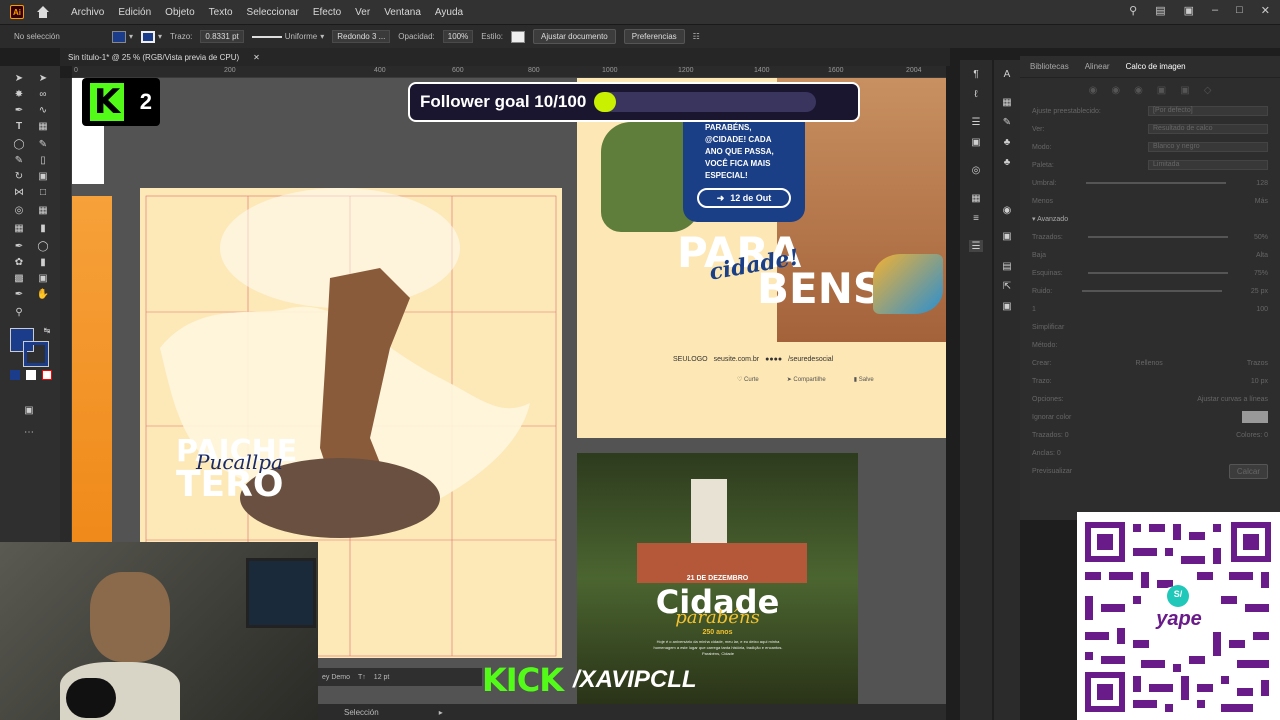  I want to click on free-transform-icon: □, so click(43, 192).